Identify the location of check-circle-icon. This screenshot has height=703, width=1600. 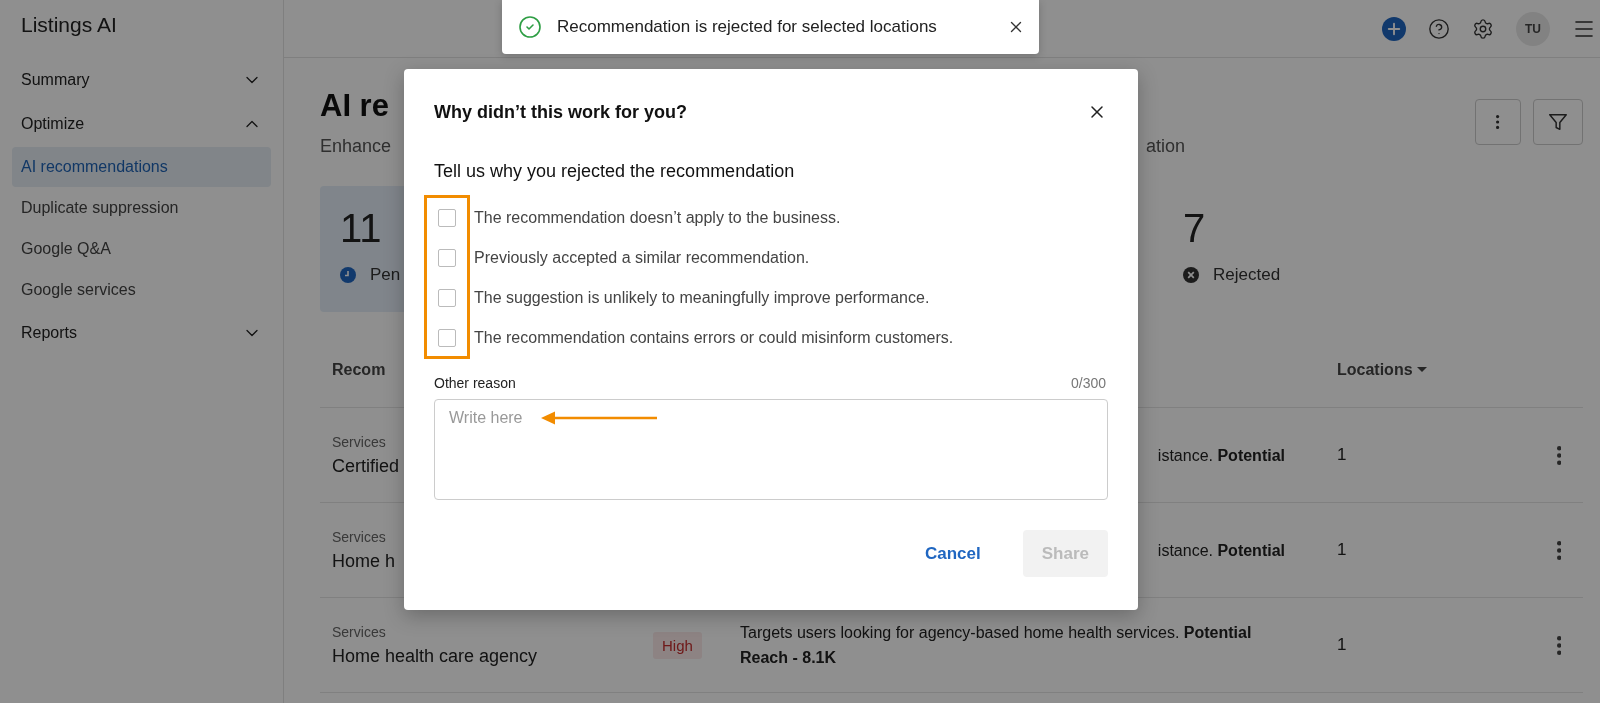
(530, 27).